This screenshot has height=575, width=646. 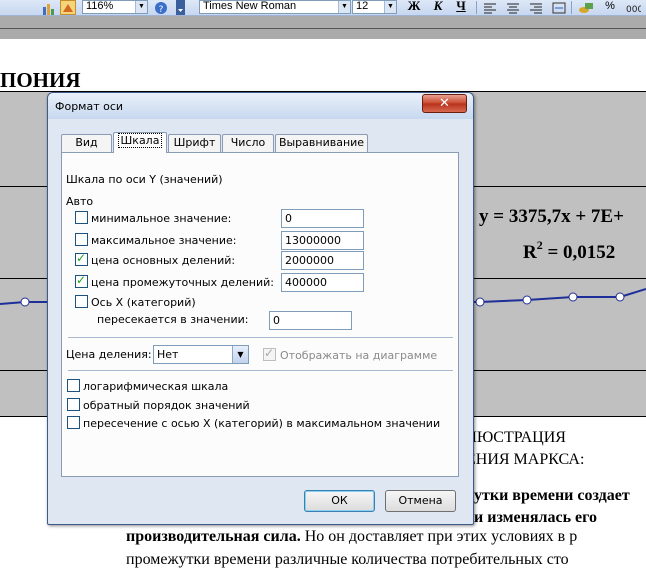 What do you see at coordinates (310, 320) in the screenshot?
I see `crosses-at-input: 0` at bounding box center [310, 320].